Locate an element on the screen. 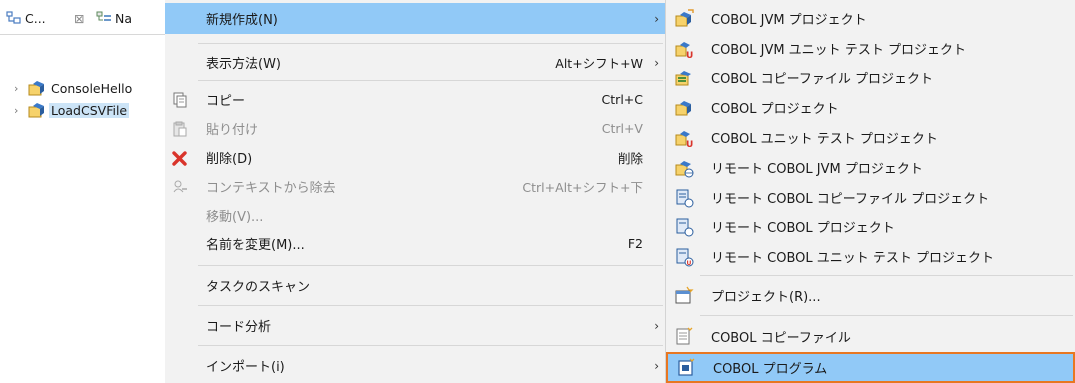 This screenshot has height=383, width=1075. menu-item-shortcut: Ctrl+Alt+シフト+下 is located at coordinates (582, 187).